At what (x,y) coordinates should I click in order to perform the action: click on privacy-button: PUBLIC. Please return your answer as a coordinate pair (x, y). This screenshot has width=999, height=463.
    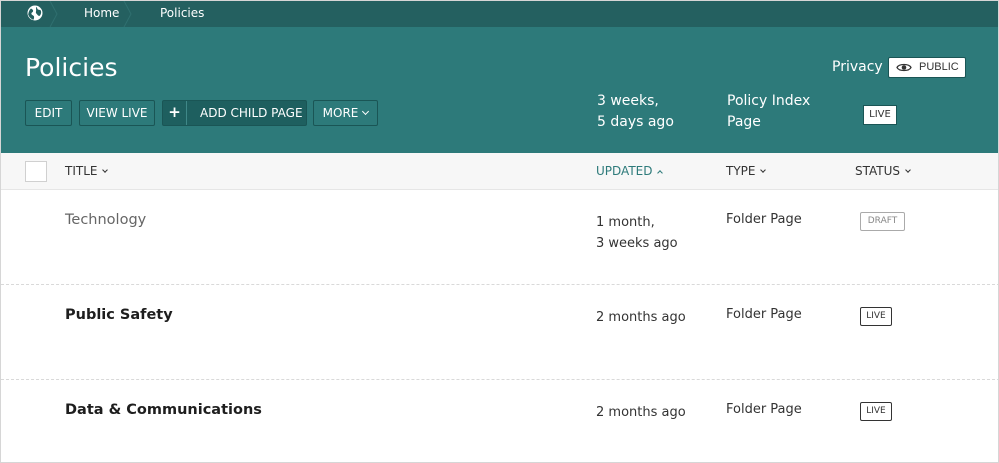
    Looking at the image, I should click on (927, 67).